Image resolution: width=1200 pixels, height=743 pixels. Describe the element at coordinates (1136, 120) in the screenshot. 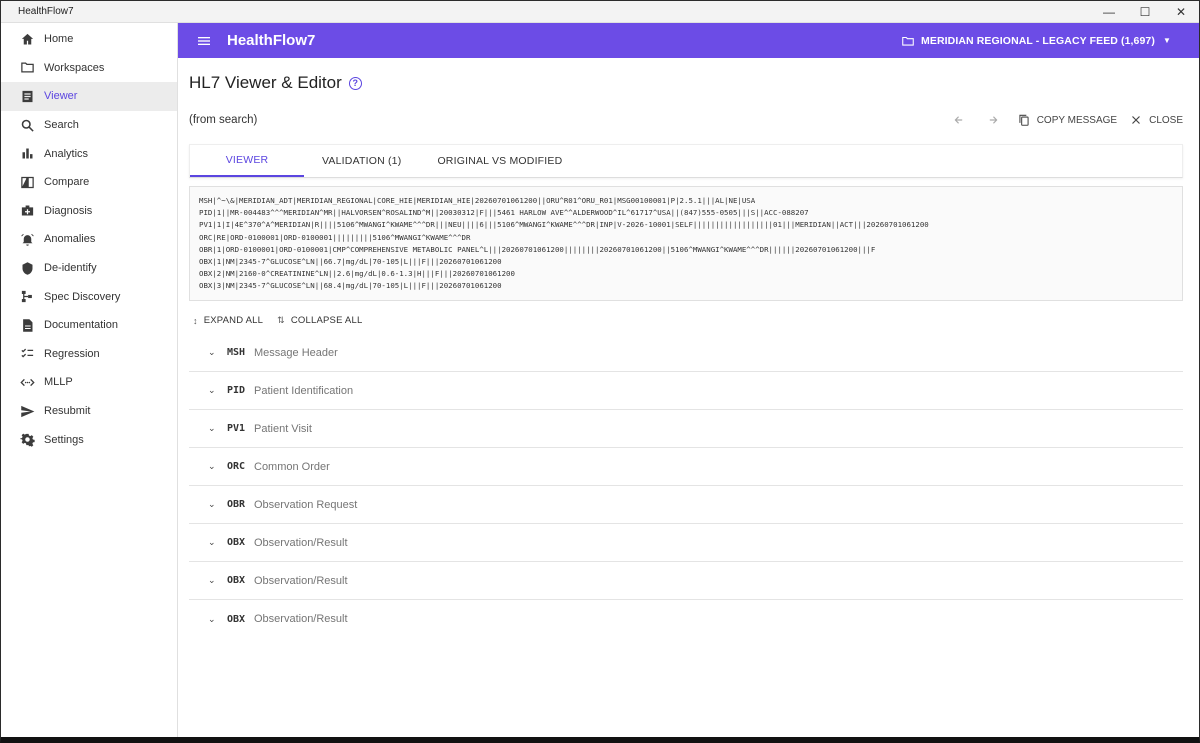

I see `close-x-icon` at that location.